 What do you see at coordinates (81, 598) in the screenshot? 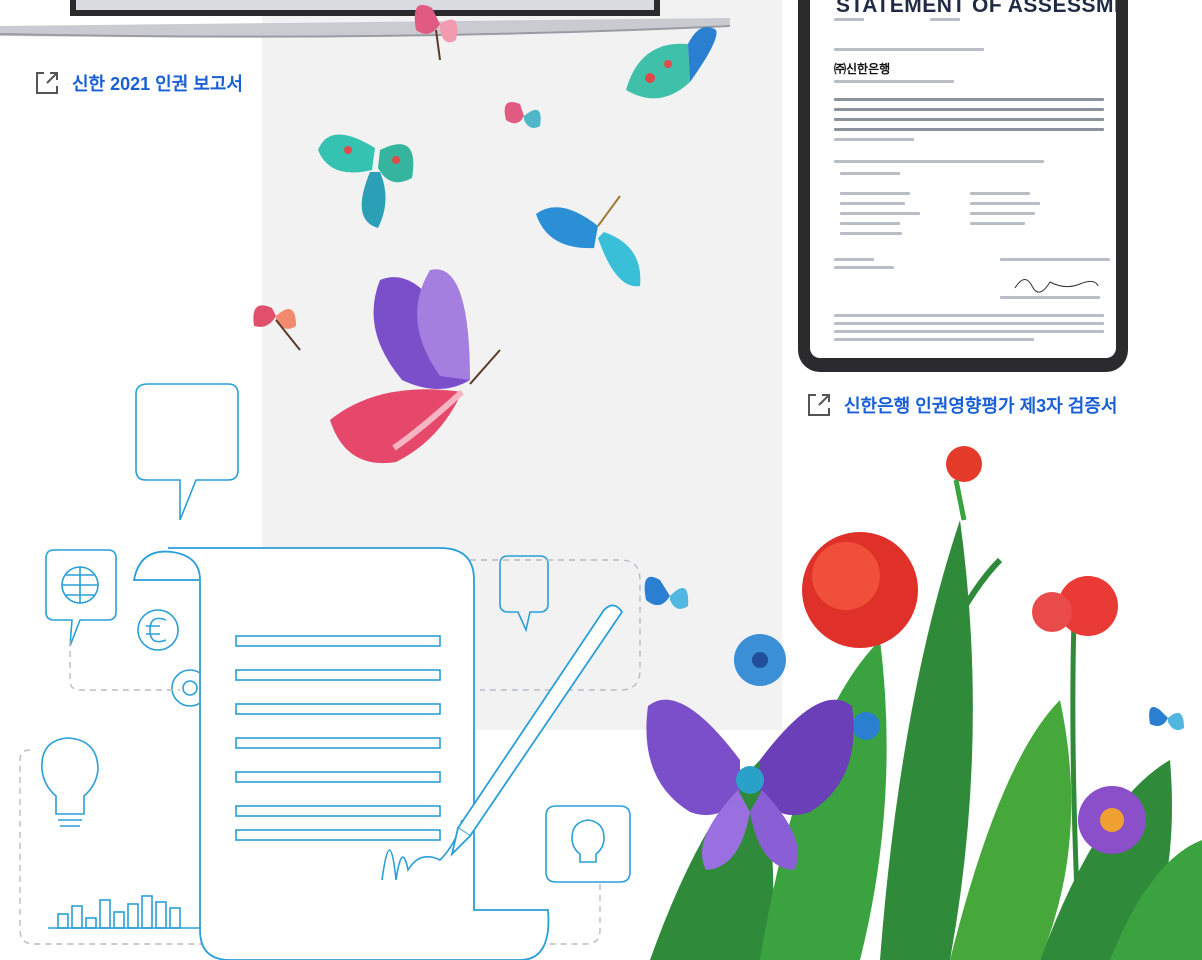
I see `globe-icon` at bounding box center [81, 598].